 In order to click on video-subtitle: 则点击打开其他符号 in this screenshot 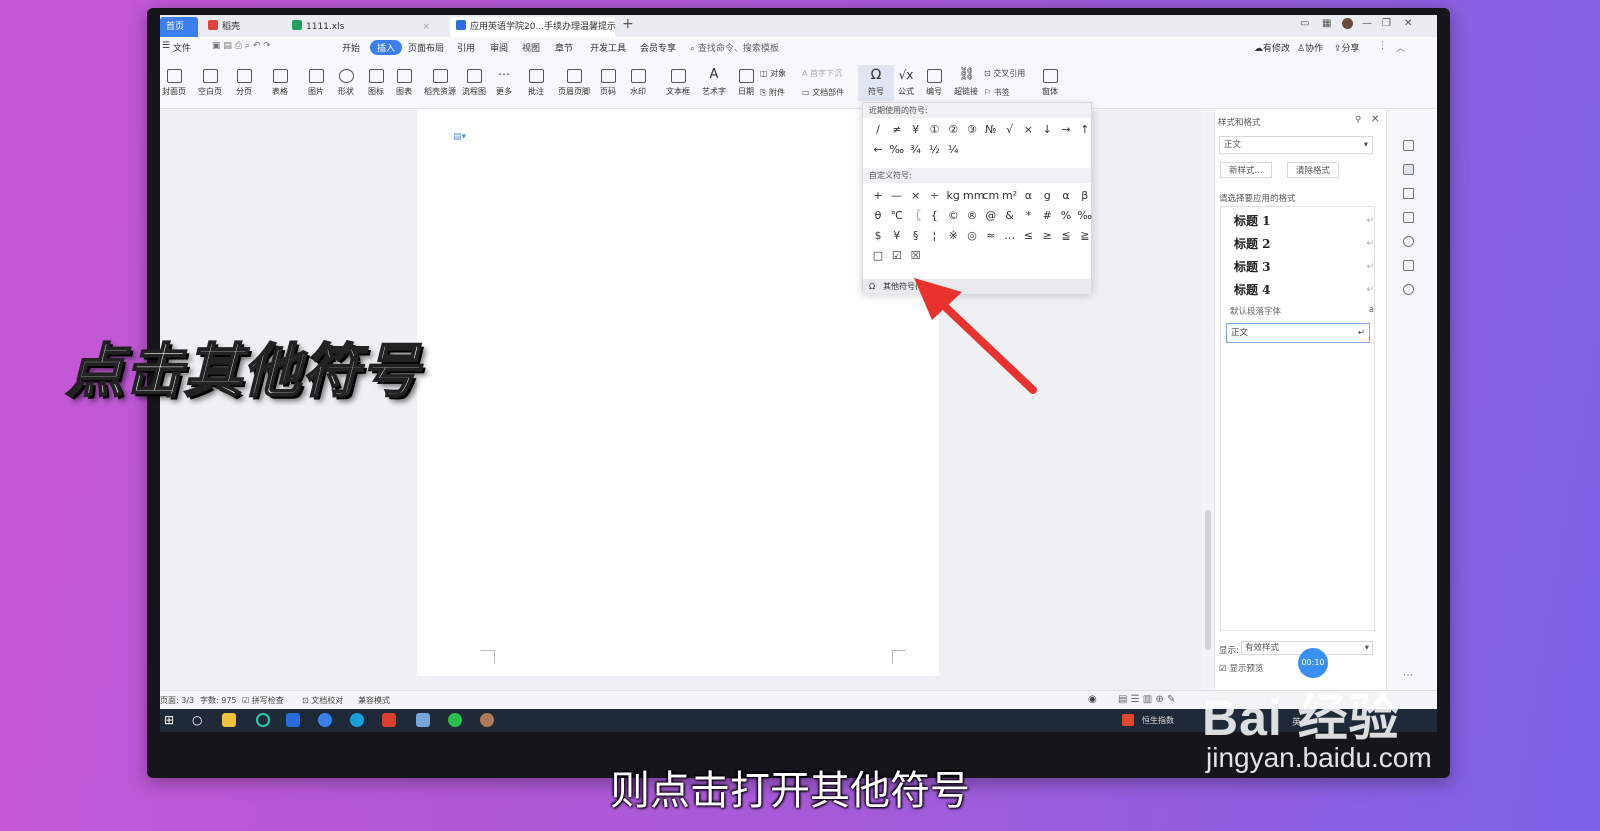, I will do `click(790, 791)`.